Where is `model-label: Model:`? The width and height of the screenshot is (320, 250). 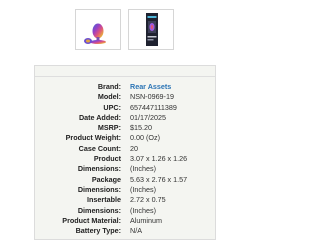 model-label: Model: is located at coordinates (109, 97).